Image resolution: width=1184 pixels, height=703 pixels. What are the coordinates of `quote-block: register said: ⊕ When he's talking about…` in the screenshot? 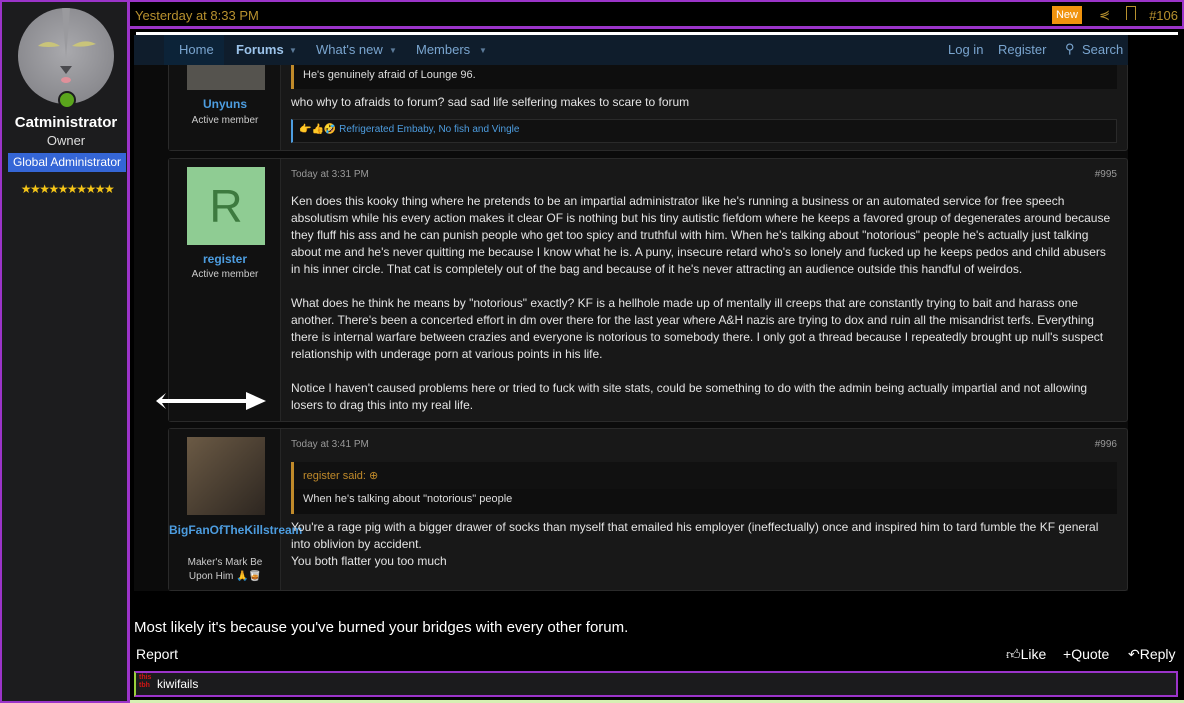 It's located at (704, 488).